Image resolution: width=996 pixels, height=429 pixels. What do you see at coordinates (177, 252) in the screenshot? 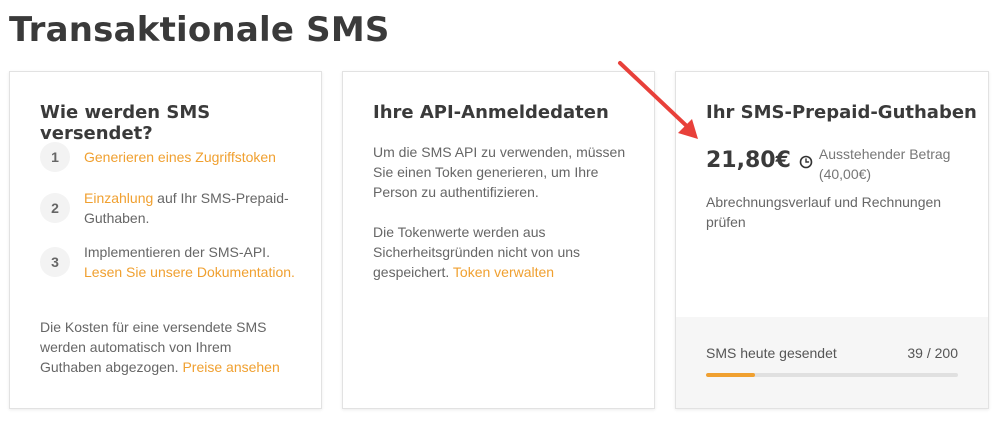
I see `step-description: Implementieren der SMS-API.` at bounding box center [177, 252].